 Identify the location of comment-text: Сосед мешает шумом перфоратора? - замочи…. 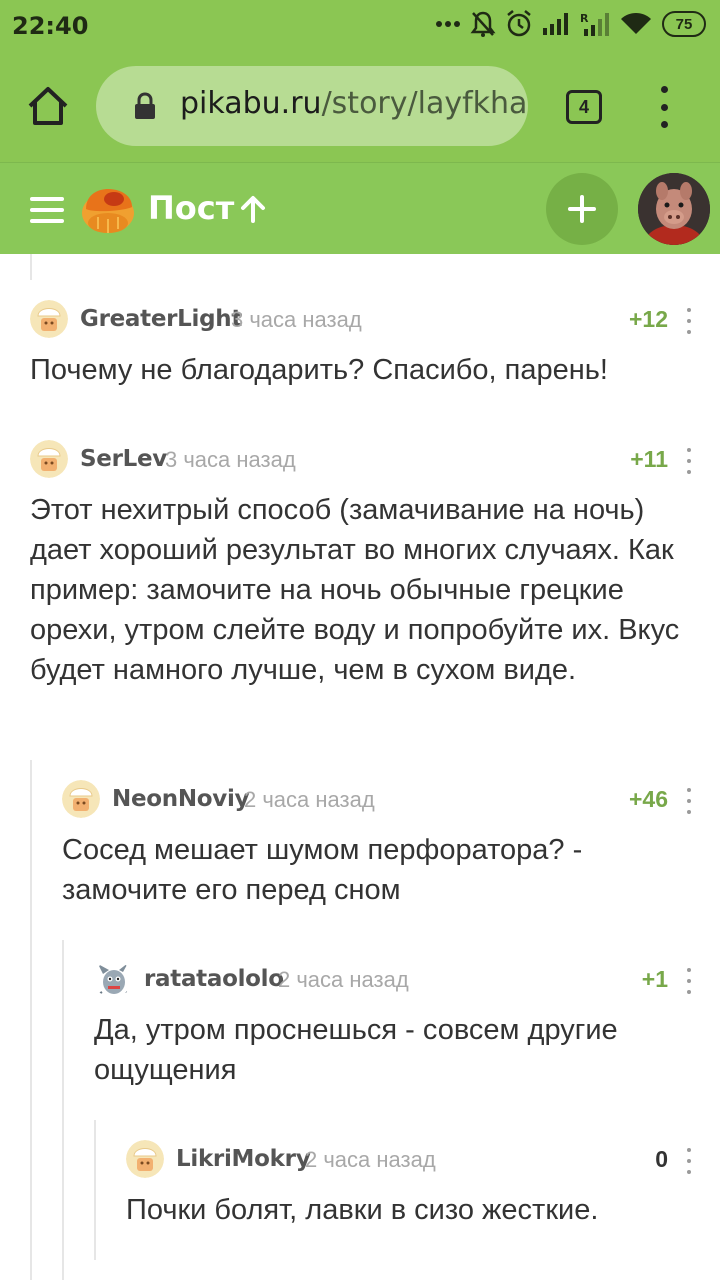
(322, 870).